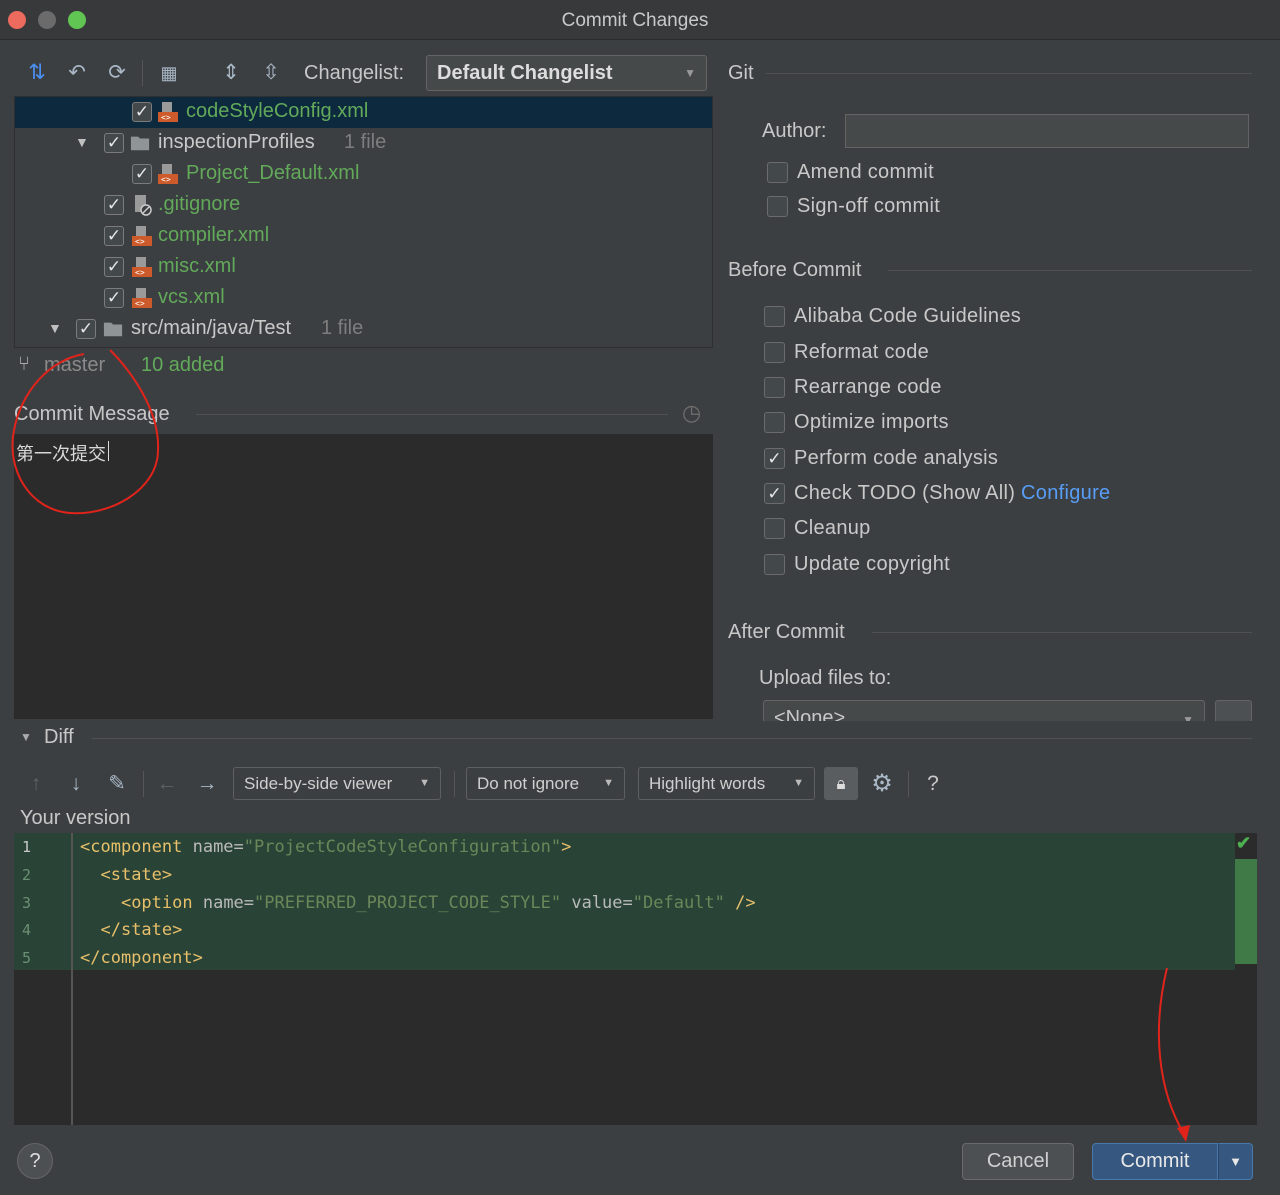 The height and width of the screenshot is (1195, 1280). Describe the element at coordinates (774, 316) in the screenshot. I see `alibaba-guidelines-checkbox` at that location.